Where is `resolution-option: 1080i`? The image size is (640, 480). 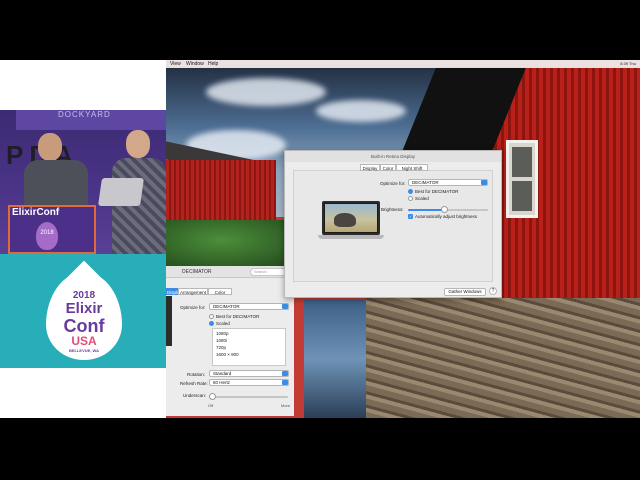
resolution-option: 1080i is located at coordinates (221, 340).